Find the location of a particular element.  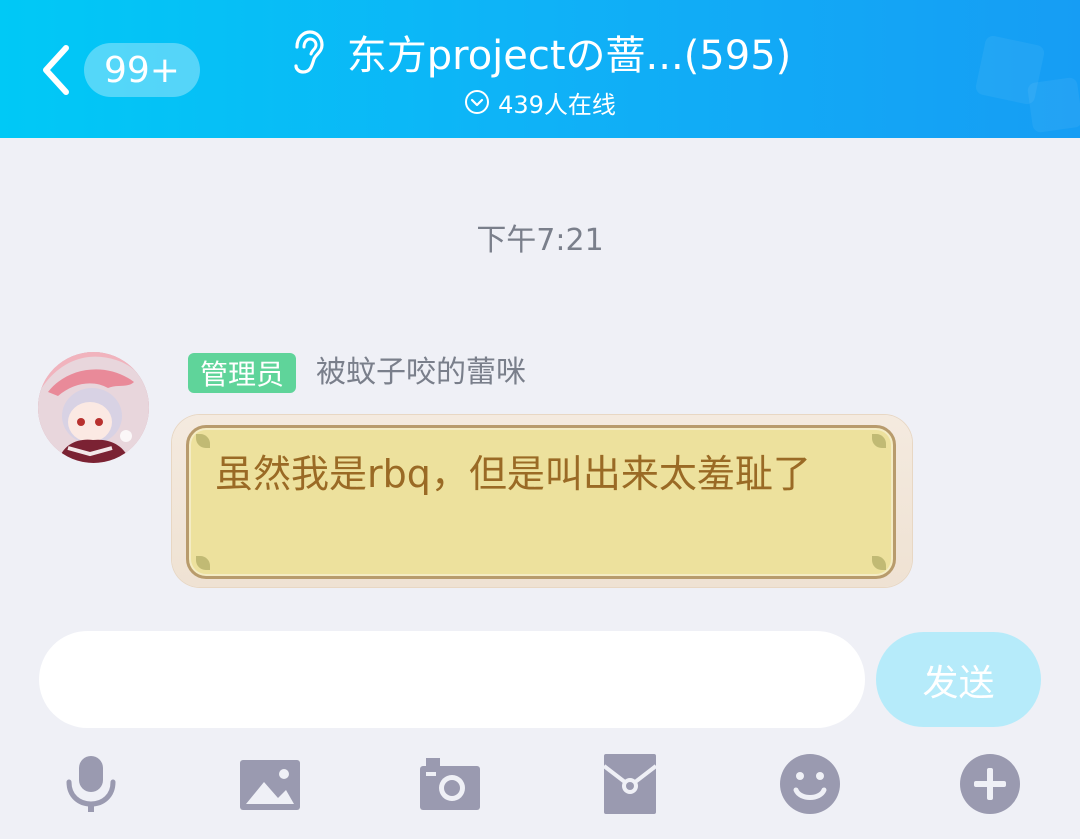

online-status-row: 439人在线 is located at coordinates (540, 102).